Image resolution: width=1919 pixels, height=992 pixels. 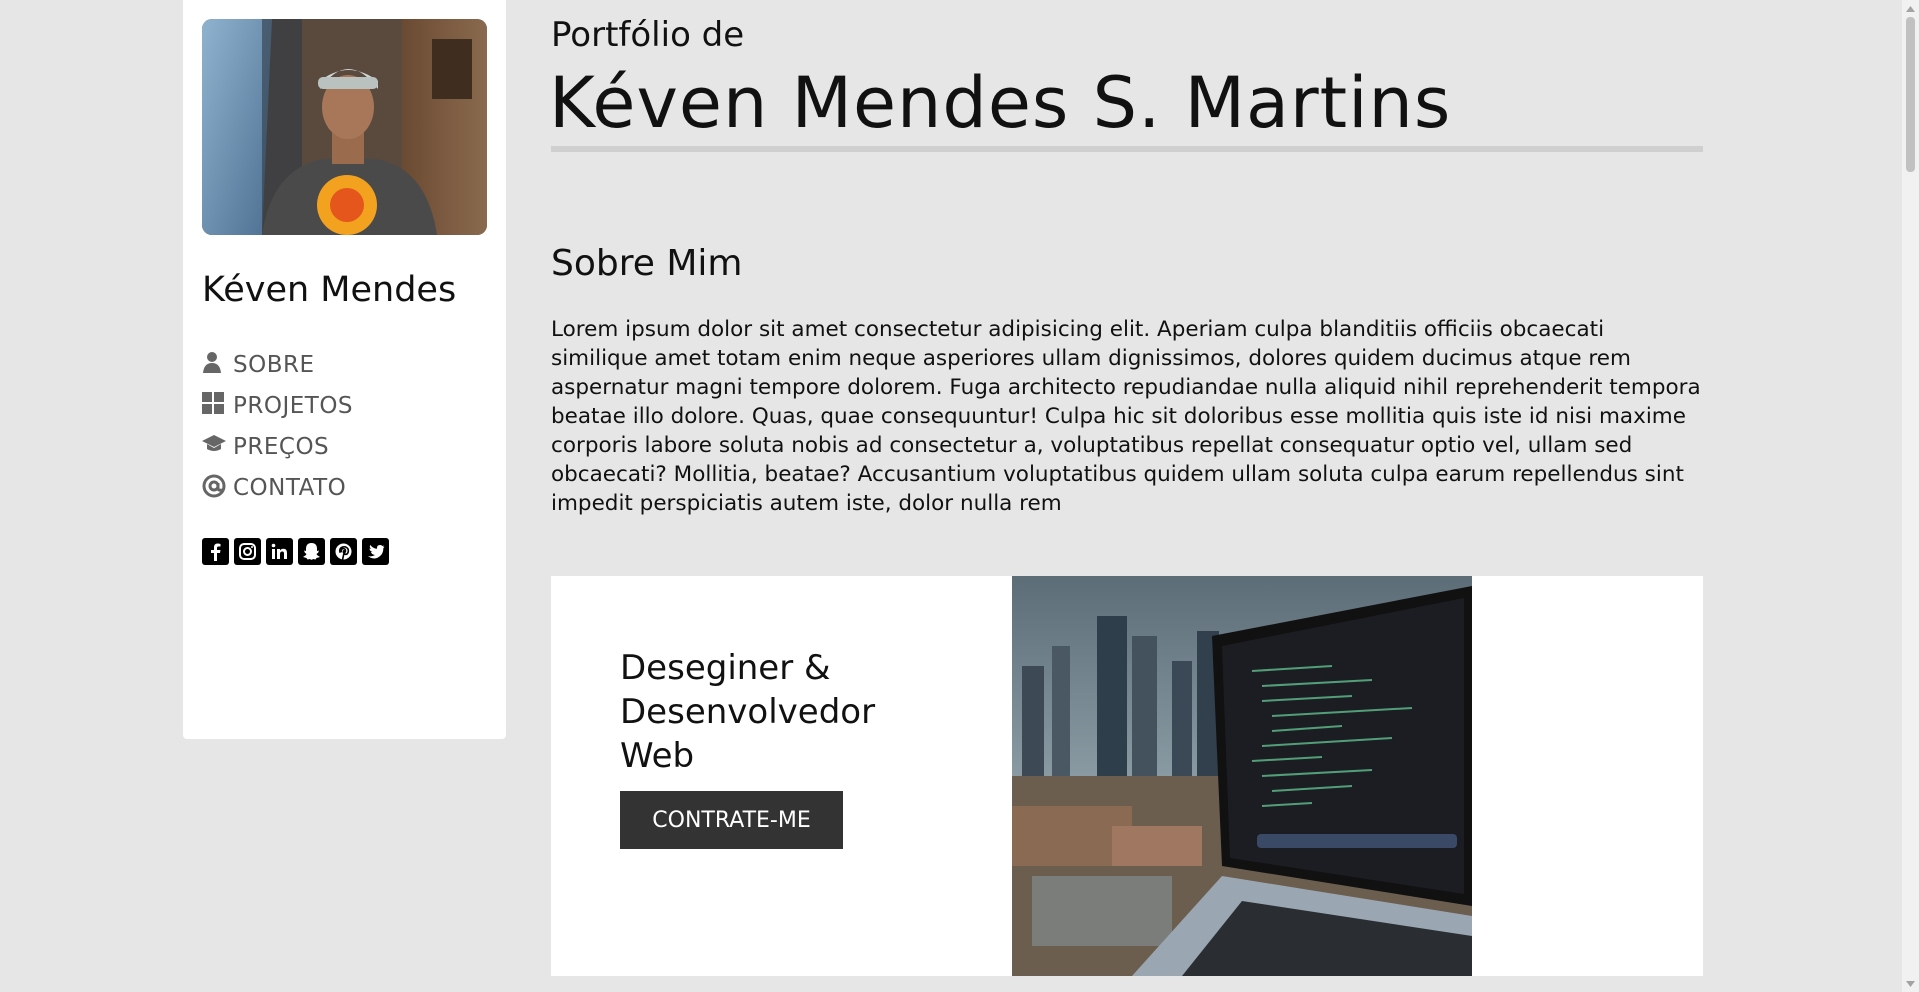 I want to click on hero-heading: Deseginer & Desenvolvedor Web, so click(x=748, y=712).